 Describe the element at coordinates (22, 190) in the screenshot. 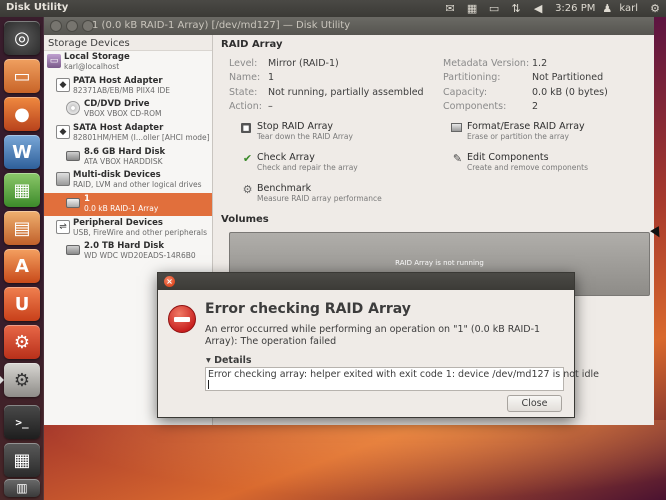

I see `calc-icon: ▦` at that location.